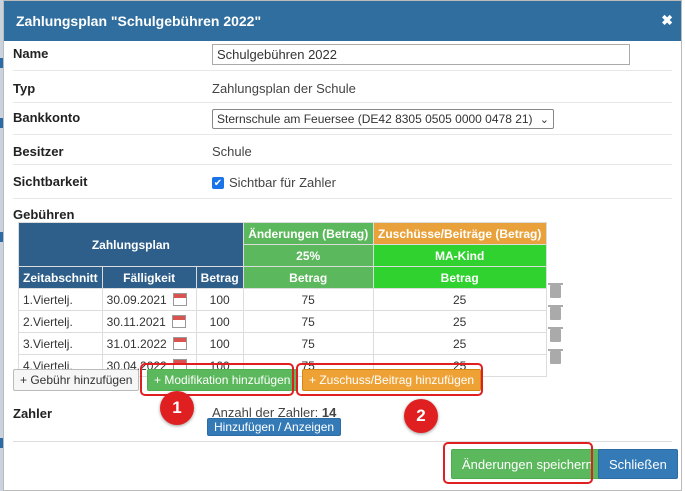 Image resolution: width=685 pixels, height=491 pixels. Describe the element at coordinates (219, 277) in the screenshot. I see `col-amount: Betrag` at that location.